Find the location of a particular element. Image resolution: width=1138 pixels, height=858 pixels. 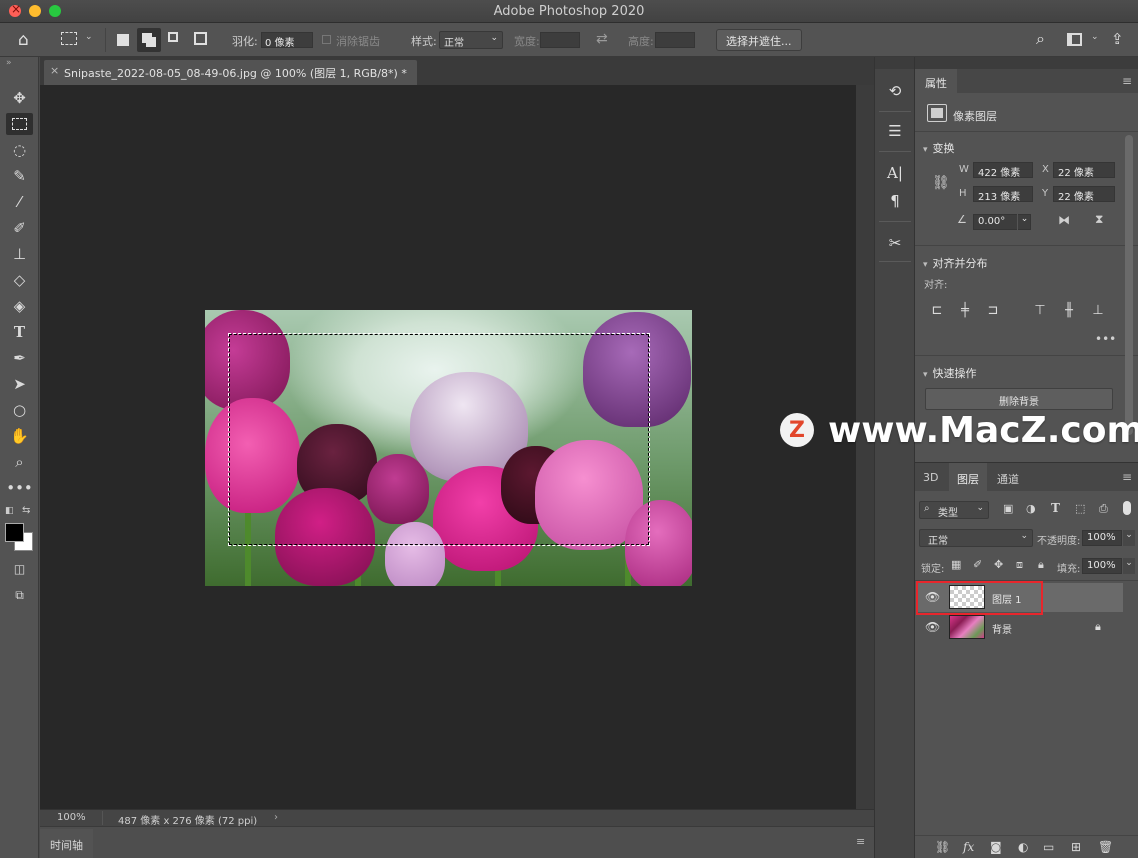

subtract-selection-icon is located at coordinates (173, 37).